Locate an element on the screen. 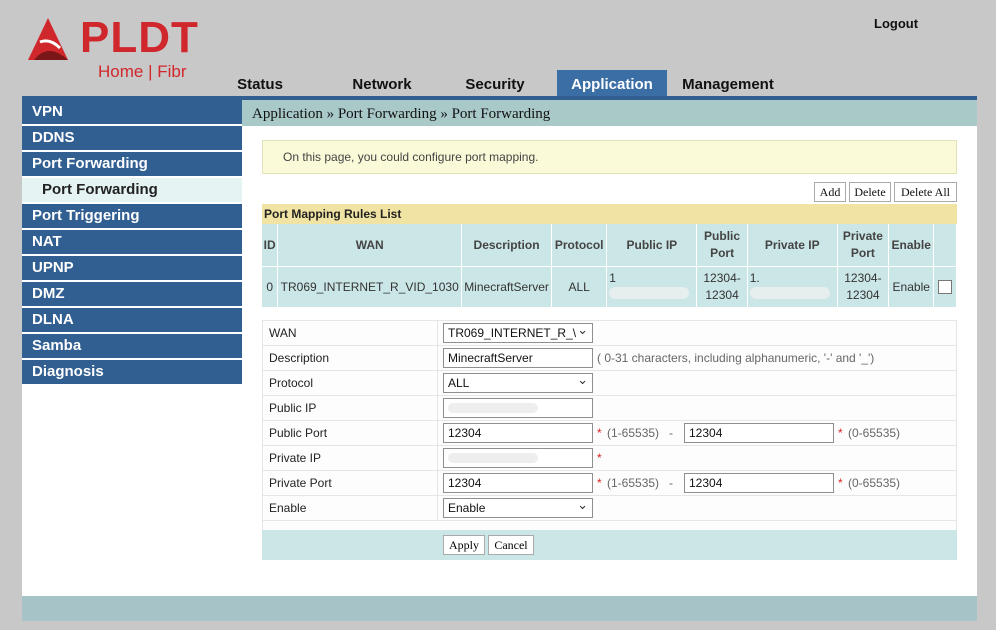 The image size is (996, 630). public-ip-prefix: 1 is located at coordinates (612, 278).